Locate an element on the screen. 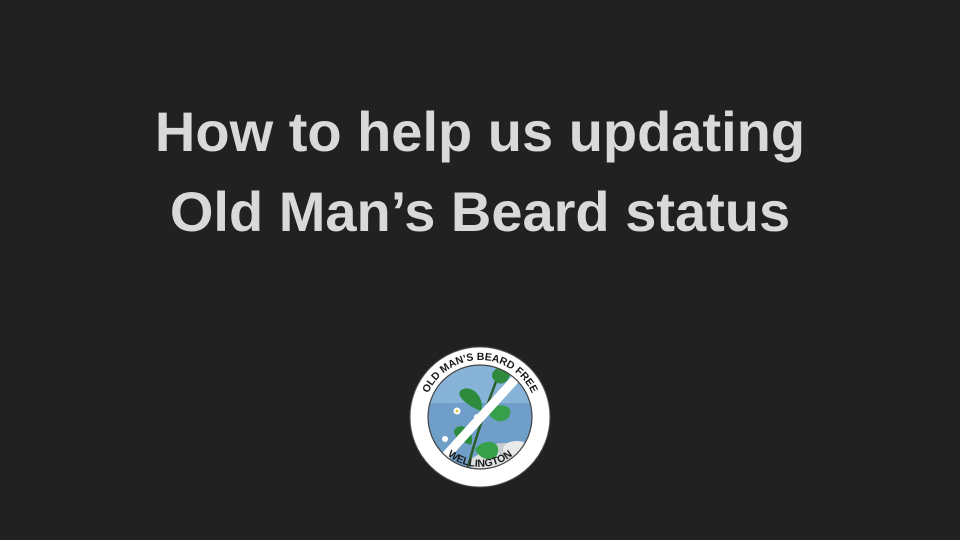 This screenshot has width=960, height=540. old-mans-beard-free-logo: OLD MAN’S BEARD FREE WELLINGTON is located at coordinates (480, 417).